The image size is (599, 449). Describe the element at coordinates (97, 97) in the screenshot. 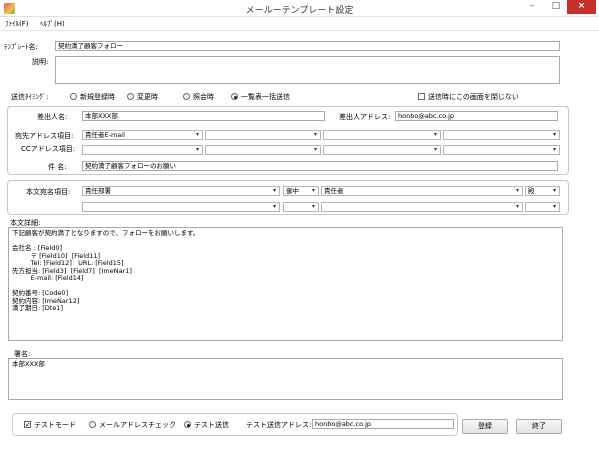

I see `timing-option-new: 新規登録時` at that location.